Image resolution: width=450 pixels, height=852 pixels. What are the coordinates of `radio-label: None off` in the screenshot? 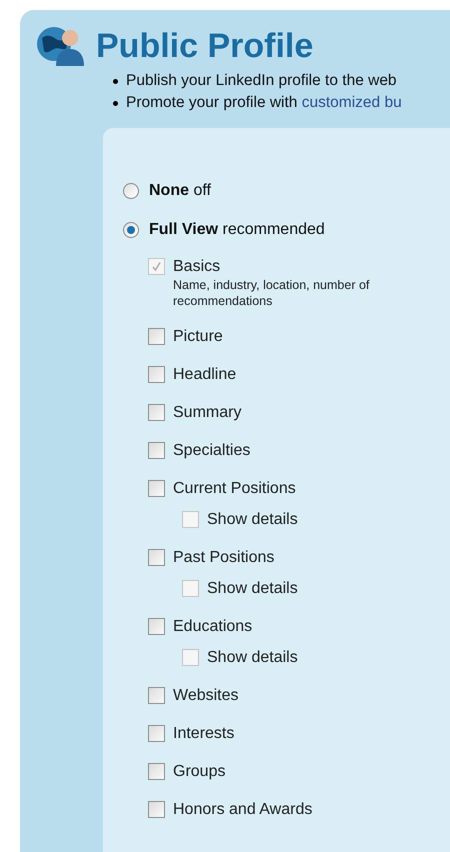 It's located at (180, 190).